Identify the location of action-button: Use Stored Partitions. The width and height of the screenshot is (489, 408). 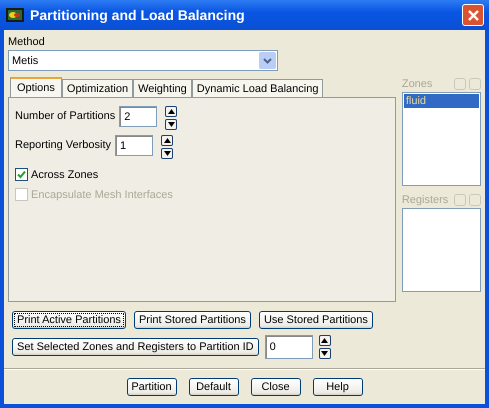
(315, 320).